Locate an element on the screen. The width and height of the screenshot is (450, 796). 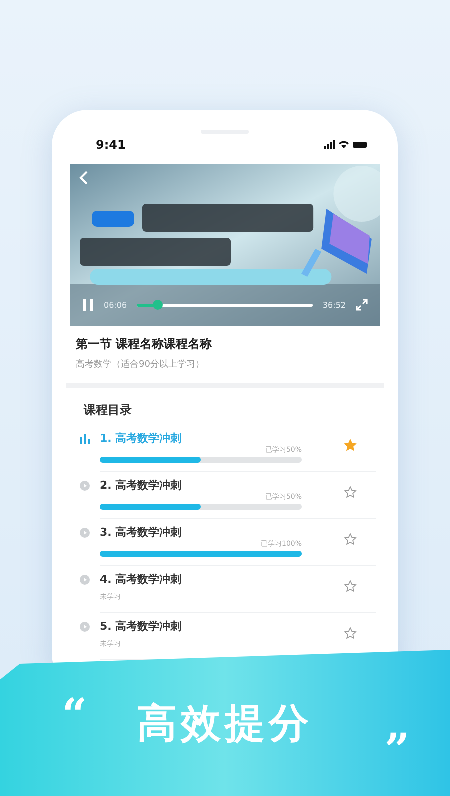
lesson-title: 5. 高考数学冲刺 is located at coordinates (201, 626).